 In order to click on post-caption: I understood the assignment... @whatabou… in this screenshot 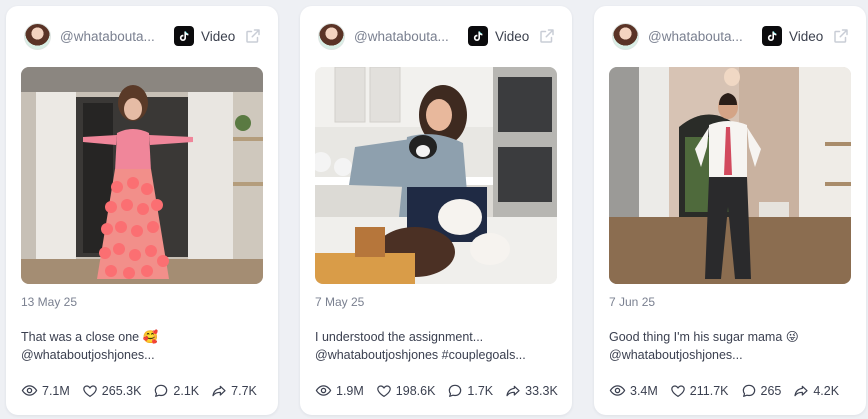, I will do `click(436, 346)`.